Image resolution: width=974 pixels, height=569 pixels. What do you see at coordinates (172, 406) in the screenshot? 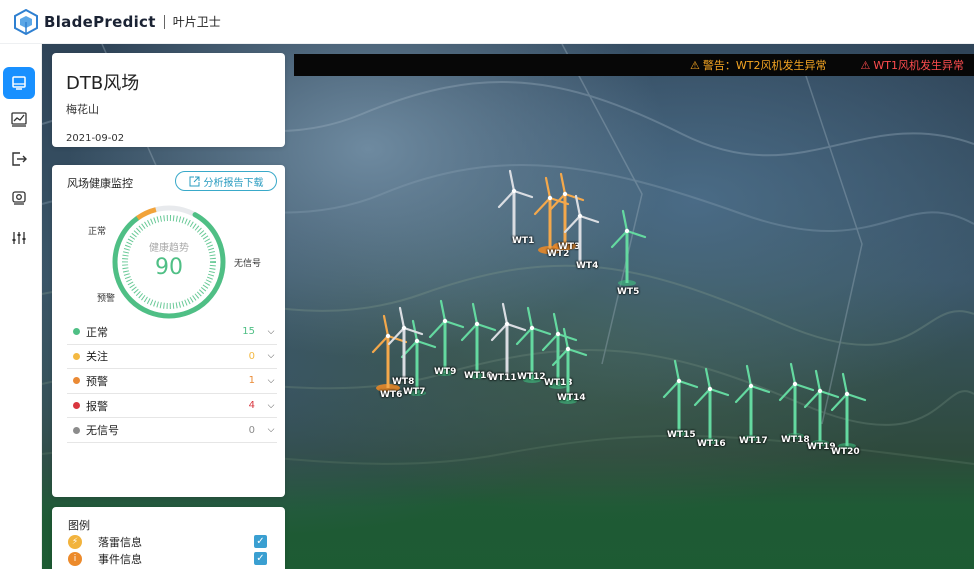
I see `status-row-alarm: 报警 4 ⌵` at bounding box center [172, 406].